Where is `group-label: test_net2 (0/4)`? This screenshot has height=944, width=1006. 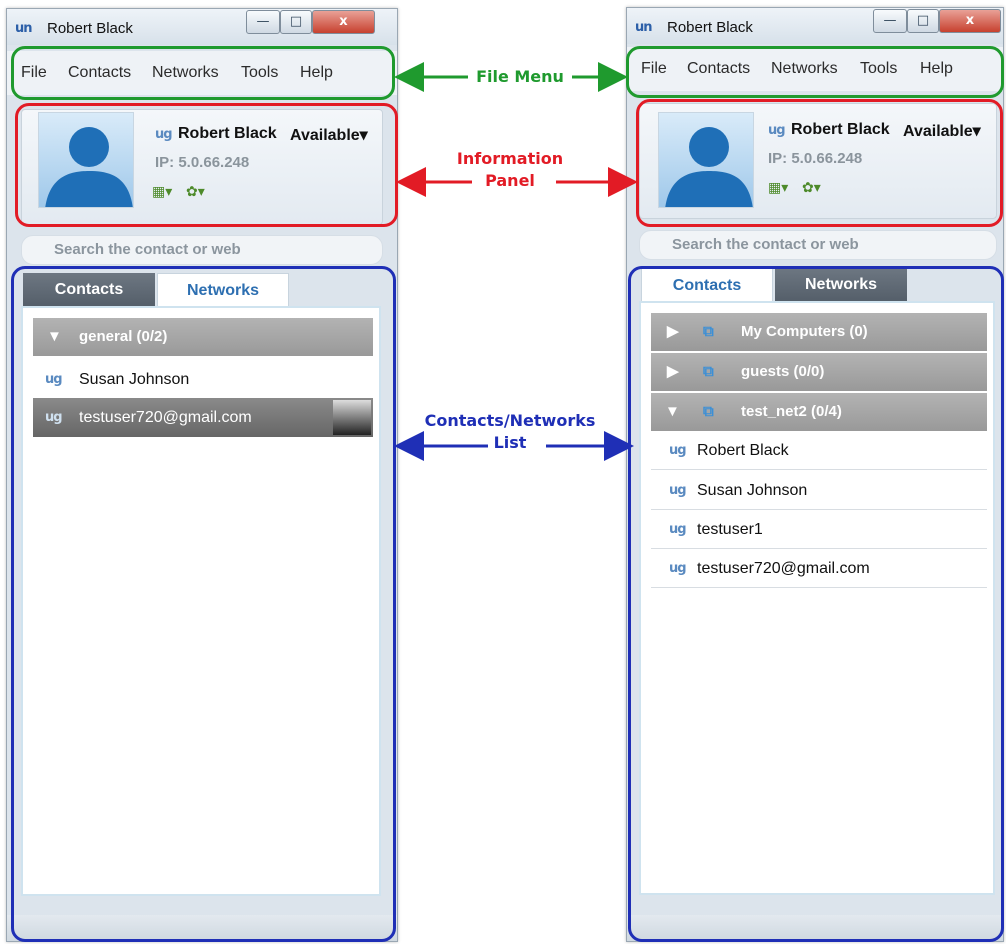 group-label: test_net2 (0/4) is located at coordinates (791, 411).